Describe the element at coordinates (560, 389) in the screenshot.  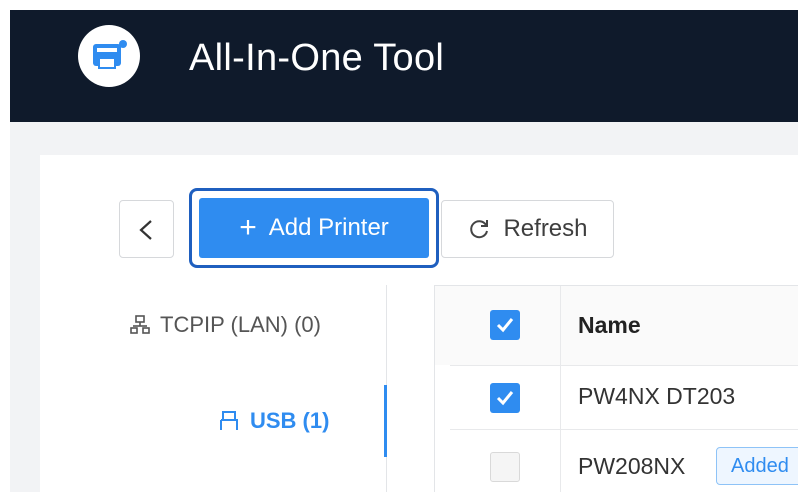
I see `column-divider` at that location.